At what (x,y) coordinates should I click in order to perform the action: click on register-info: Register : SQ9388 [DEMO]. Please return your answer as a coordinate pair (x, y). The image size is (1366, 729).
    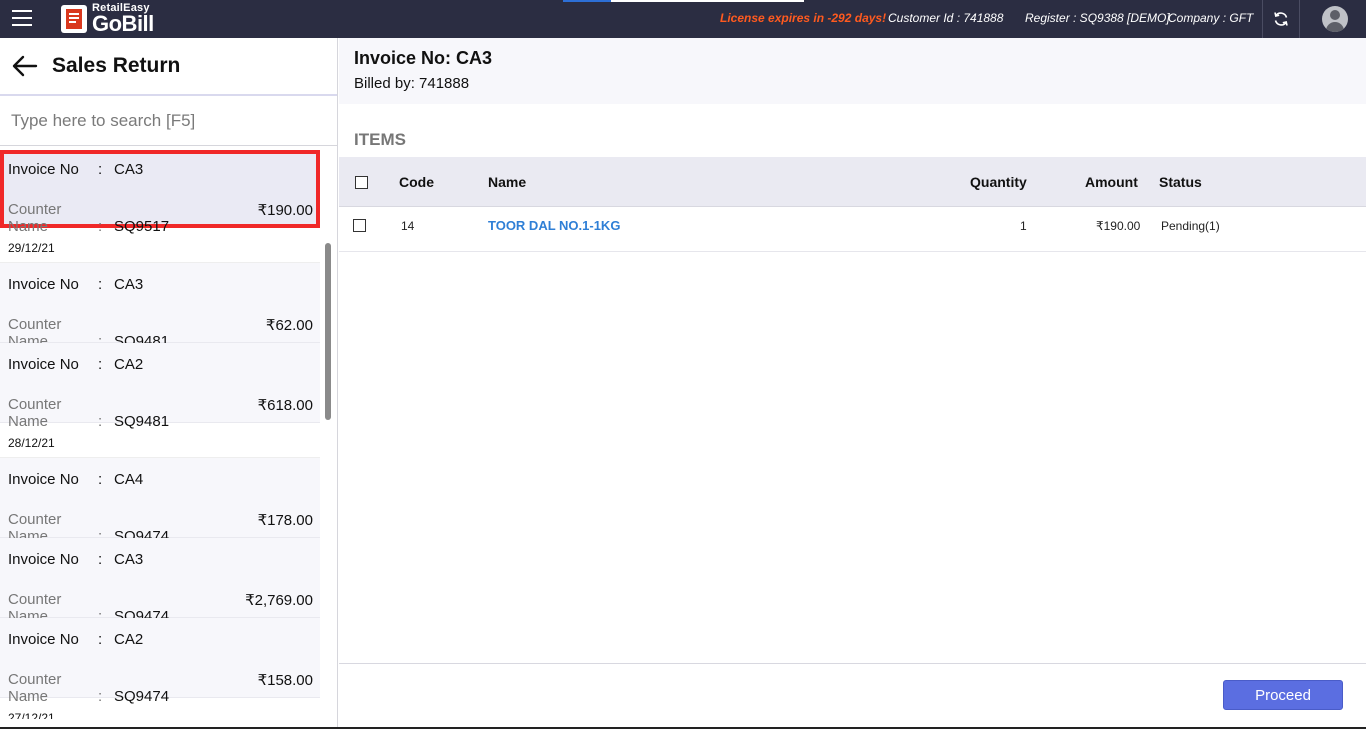
    Looking at the image, I should click on (1097, 18).